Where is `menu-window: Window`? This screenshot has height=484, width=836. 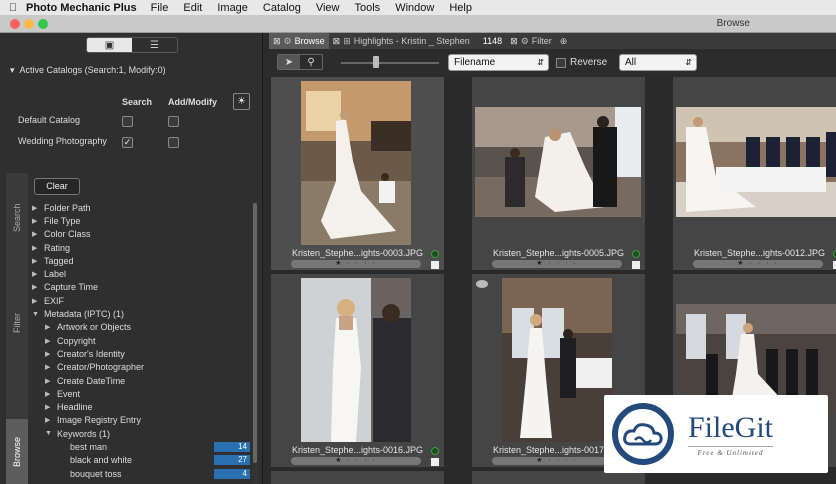
menu-window: Window is located at coordinates (414, 8).